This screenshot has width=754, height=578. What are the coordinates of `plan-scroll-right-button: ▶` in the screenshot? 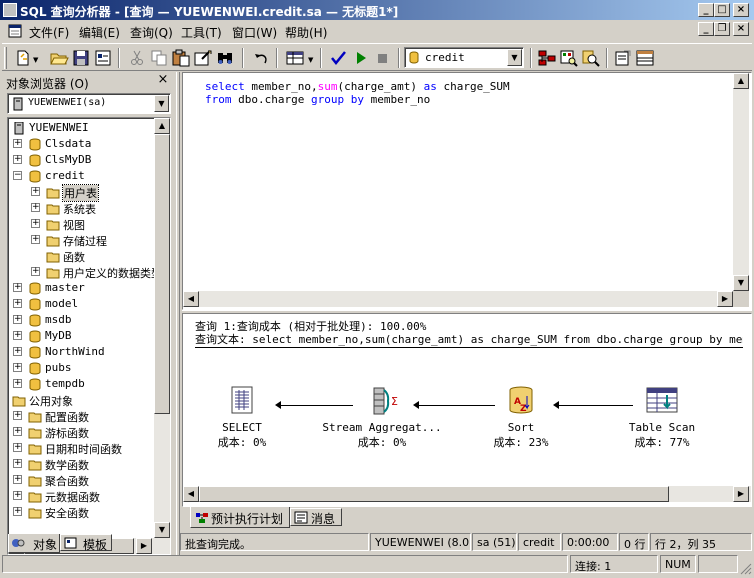 It's located at (741, 494).